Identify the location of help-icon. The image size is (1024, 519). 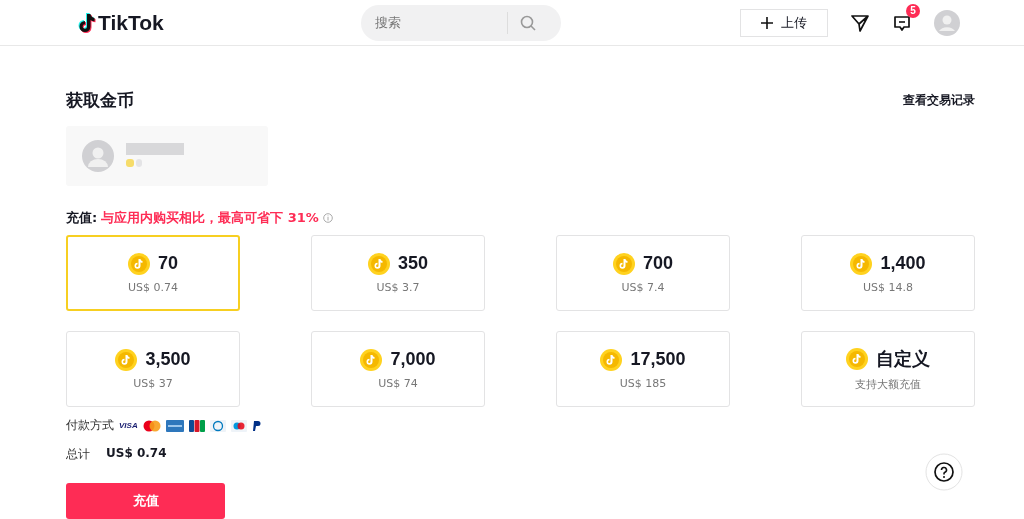
(944, 472).